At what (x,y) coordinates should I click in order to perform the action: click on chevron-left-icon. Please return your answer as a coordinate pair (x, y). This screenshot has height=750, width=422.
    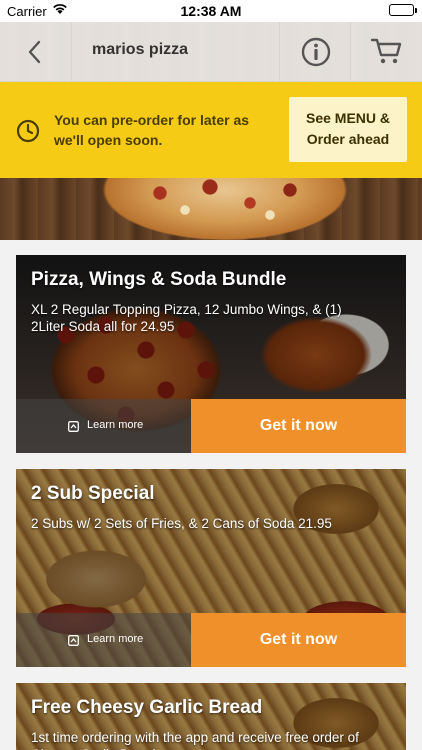
    Looking at the image, I should click on (34, 52).